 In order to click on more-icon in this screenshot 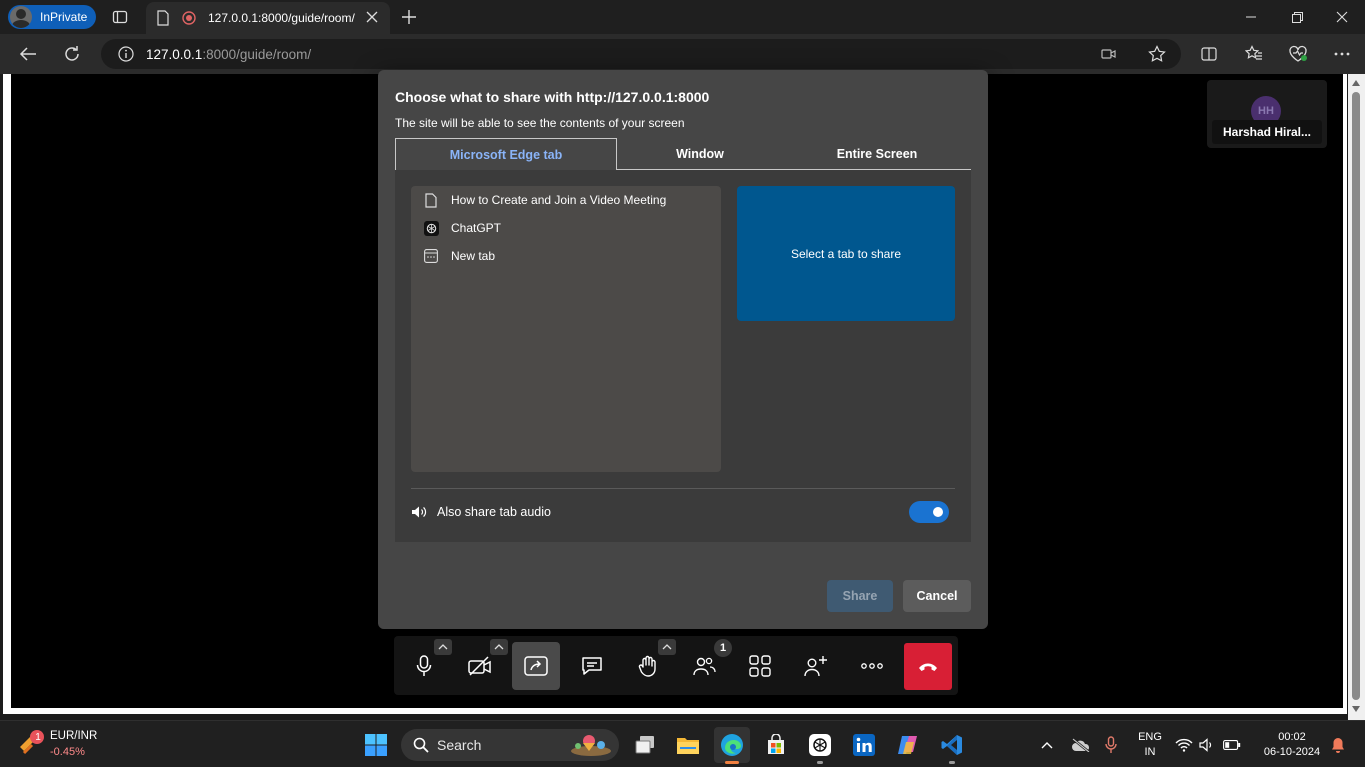, I will do `click(872, 666)`.